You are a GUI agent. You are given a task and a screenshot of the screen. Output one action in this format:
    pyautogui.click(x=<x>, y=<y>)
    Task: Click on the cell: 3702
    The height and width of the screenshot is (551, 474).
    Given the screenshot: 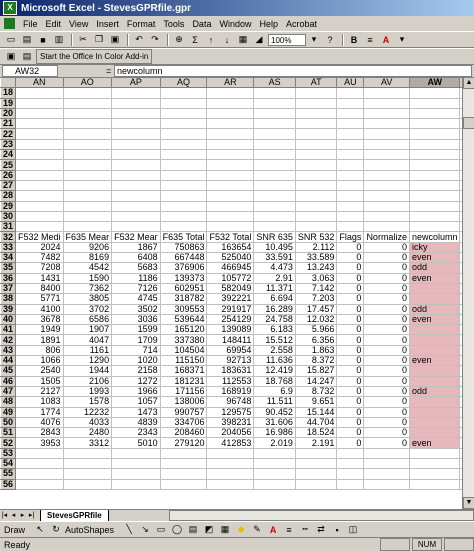 What is the action you would take?
    pyautogui.click(x=87, y=309)
    